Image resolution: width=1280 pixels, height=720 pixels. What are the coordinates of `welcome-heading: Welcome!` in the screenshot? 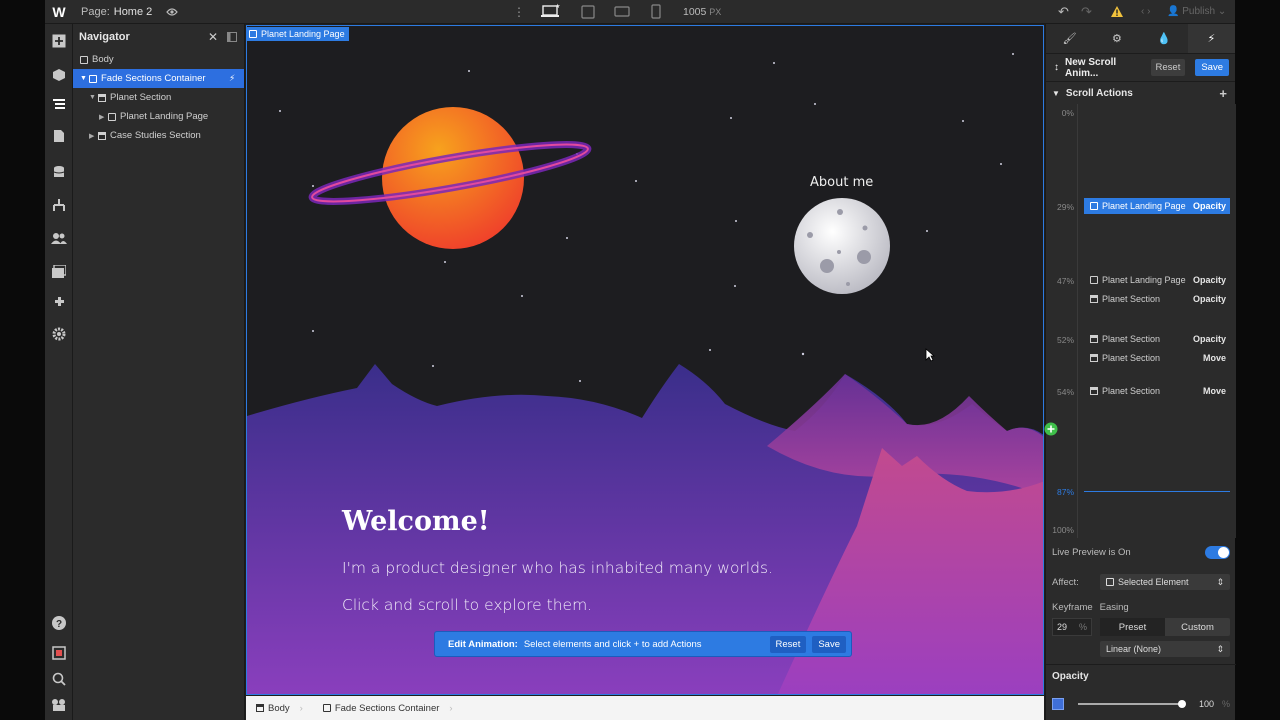 It's located at (416, 521).